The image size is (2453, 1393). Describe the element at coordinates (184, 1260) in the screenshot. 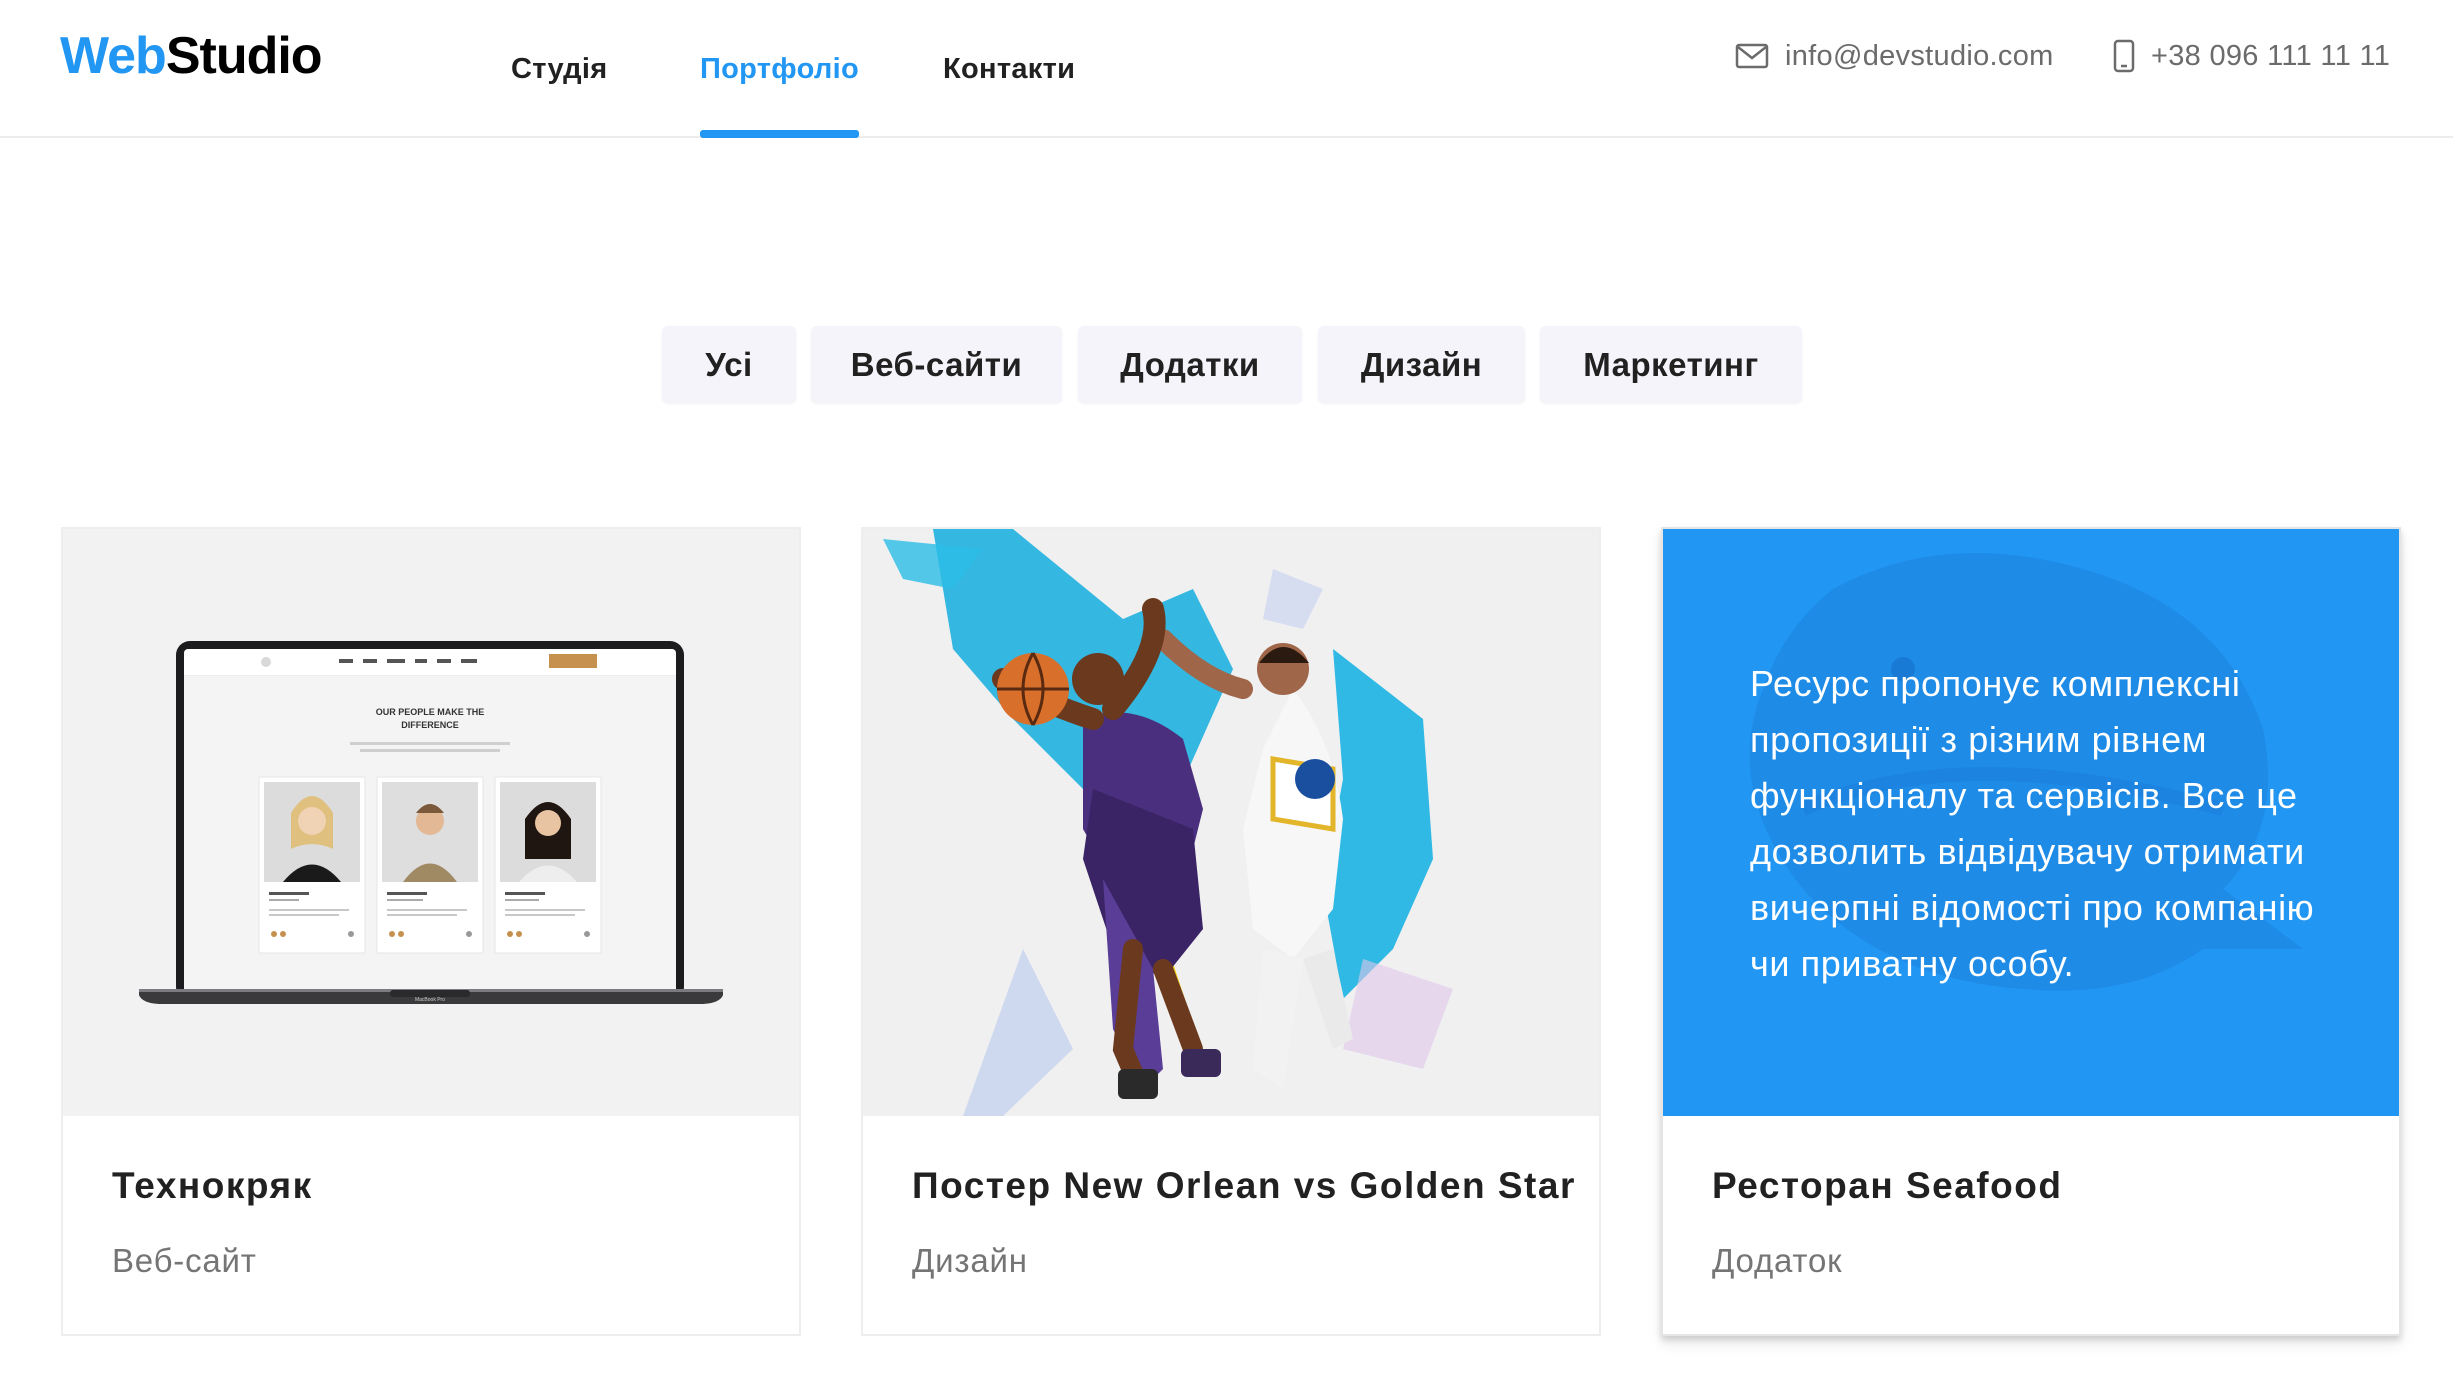

I see `card-category: Веб-сайт` at that location.